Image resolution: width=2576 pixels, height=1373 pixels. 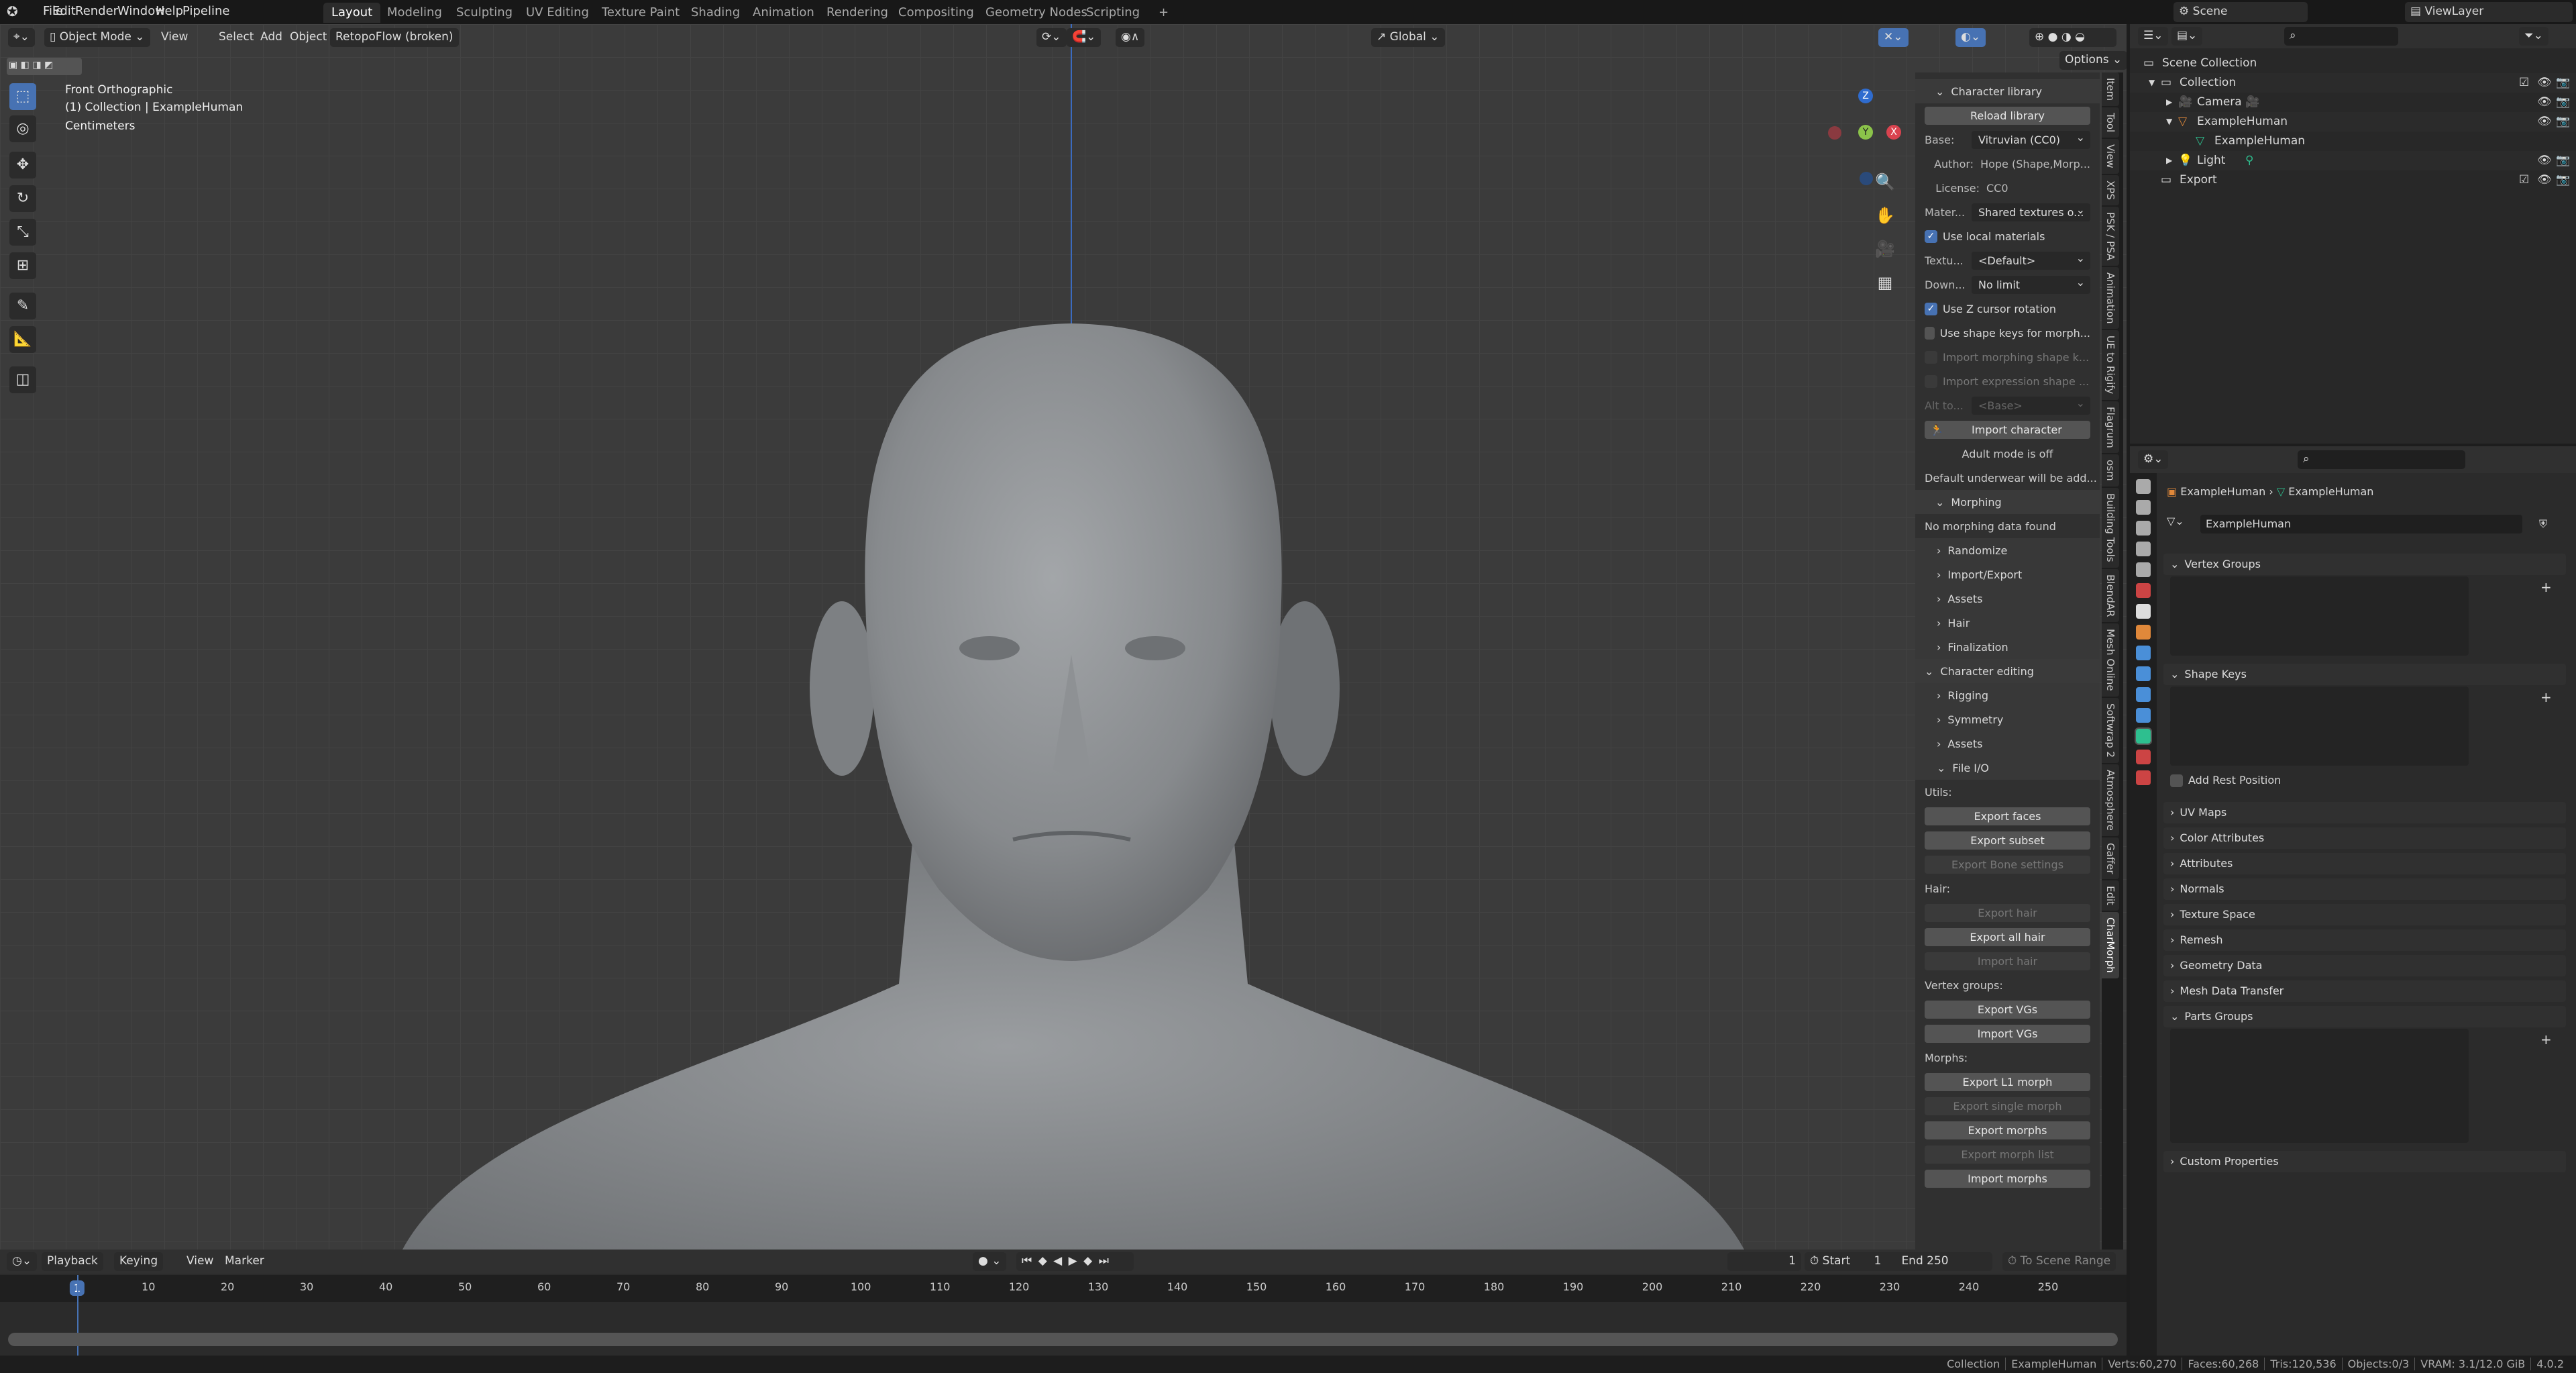 I want to click on section-uv-maps: › UV Maps, so click(x=2364, y=812).